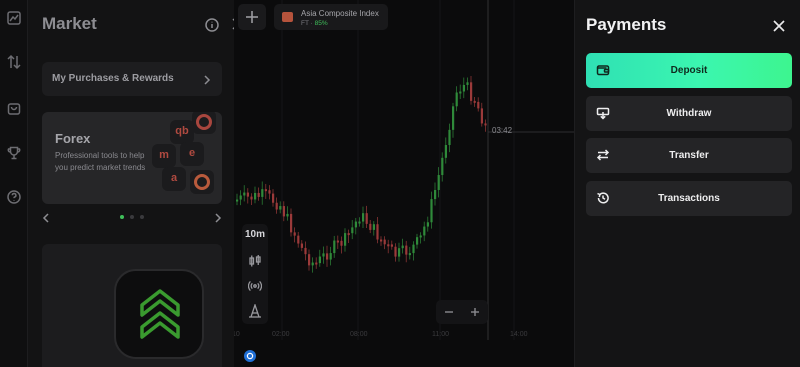 The image size is (800, 367). Describe the element at coordinates (255, 261) in the screenshot. I see `candle-type-icon` at that location.